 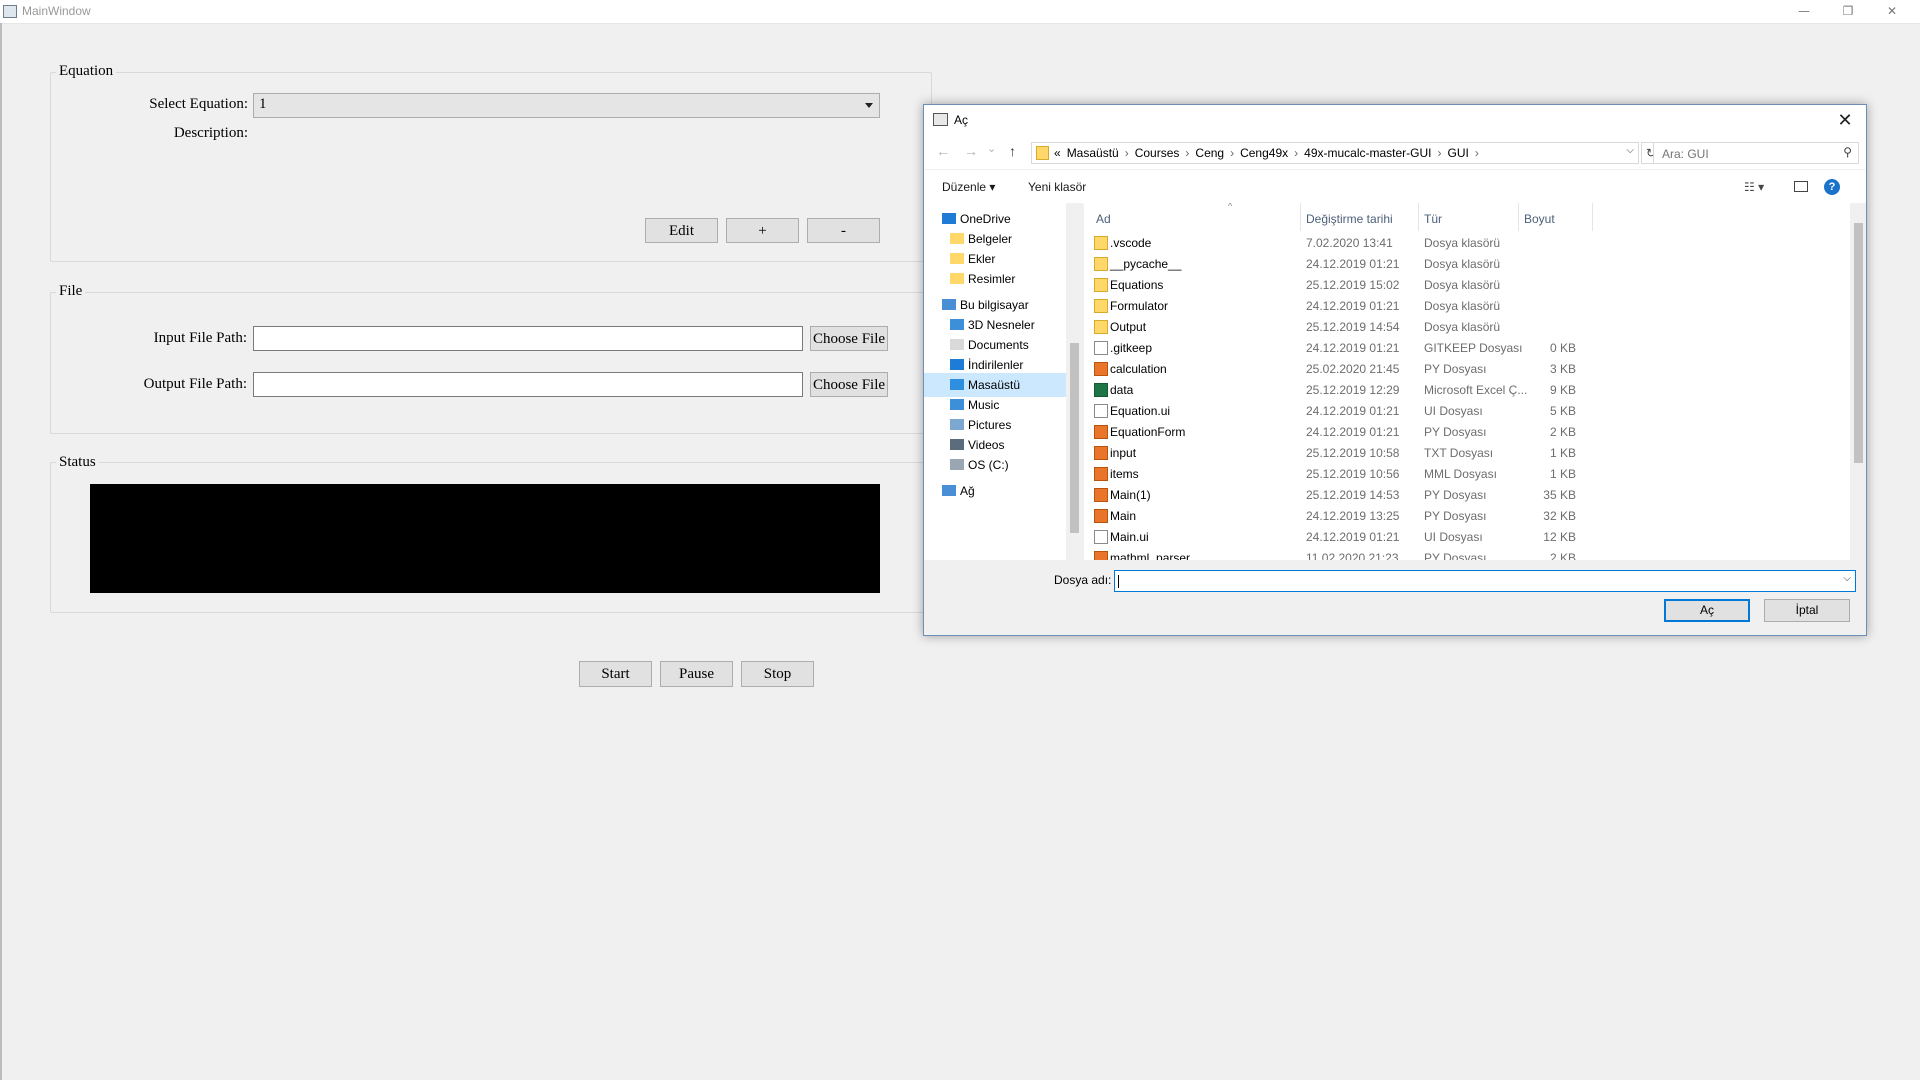 What do you see at coordinates (1349, 219) in the screenshot?
I see `column-header-date: Değiştirme tarihi` at bounding box center [1349, 219].